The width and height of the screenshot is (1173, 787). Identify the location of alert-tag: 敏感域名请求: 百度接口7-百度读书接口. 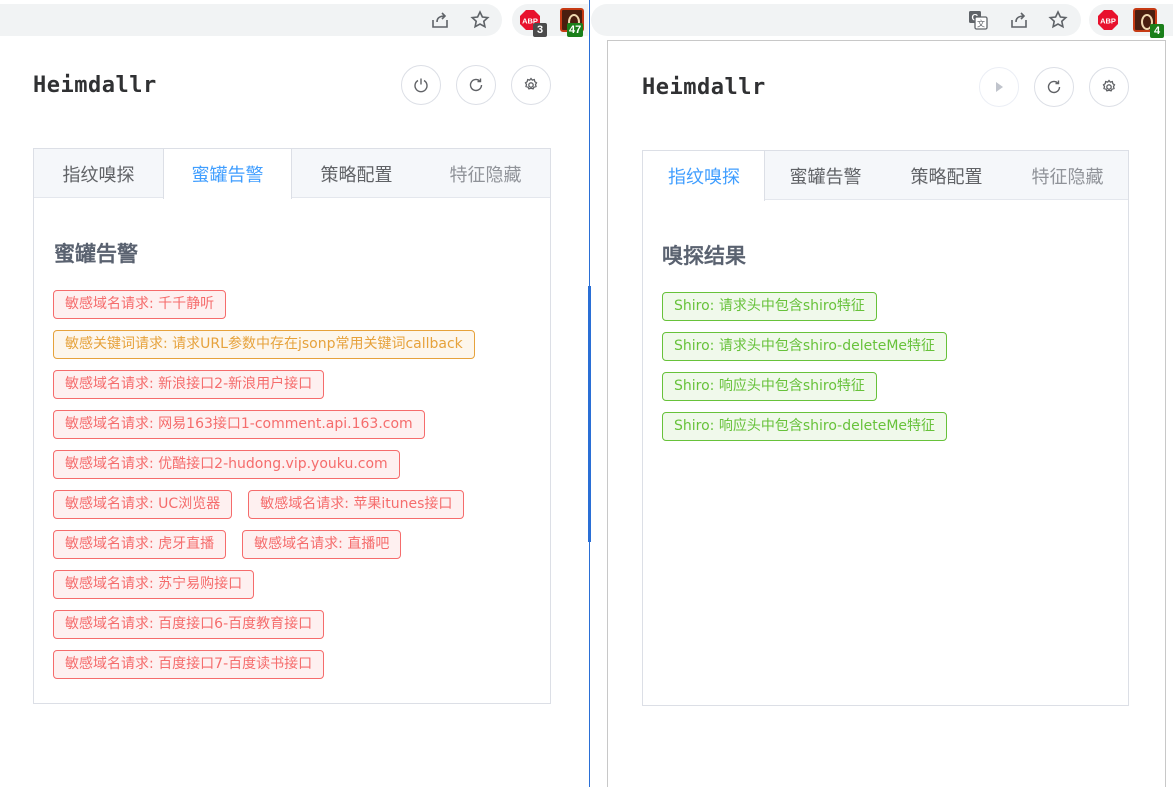
(189, 664).